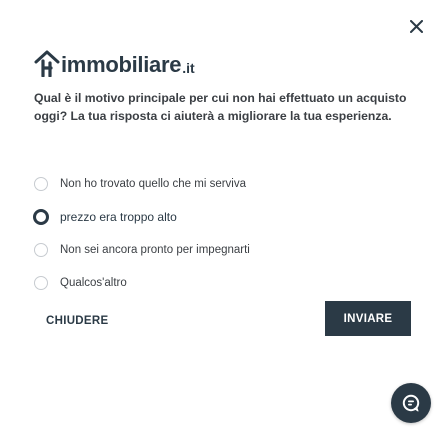 The image size is (443, 433). What do you see at coordinates (142, 283) in the screenshot?
I see `option-something-else: Qualcos'altro` at bounding box center [142, 283].